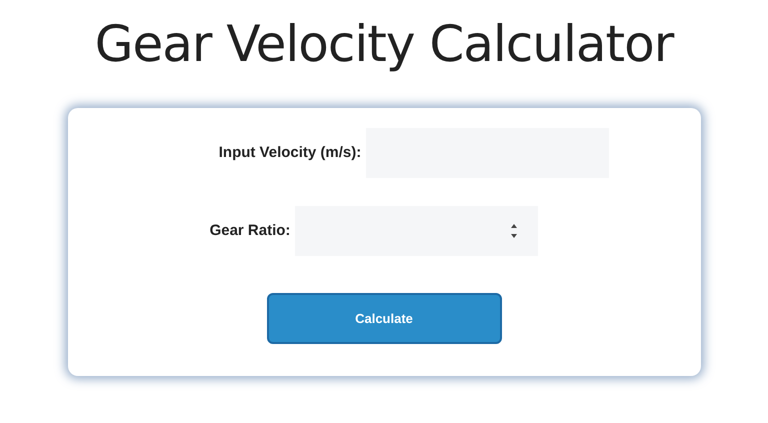  What do you see at coordinates (384, 44) in the screenshot?
I see `page-title: Gear Velocity Calculator` at bounding box center [384, 44].